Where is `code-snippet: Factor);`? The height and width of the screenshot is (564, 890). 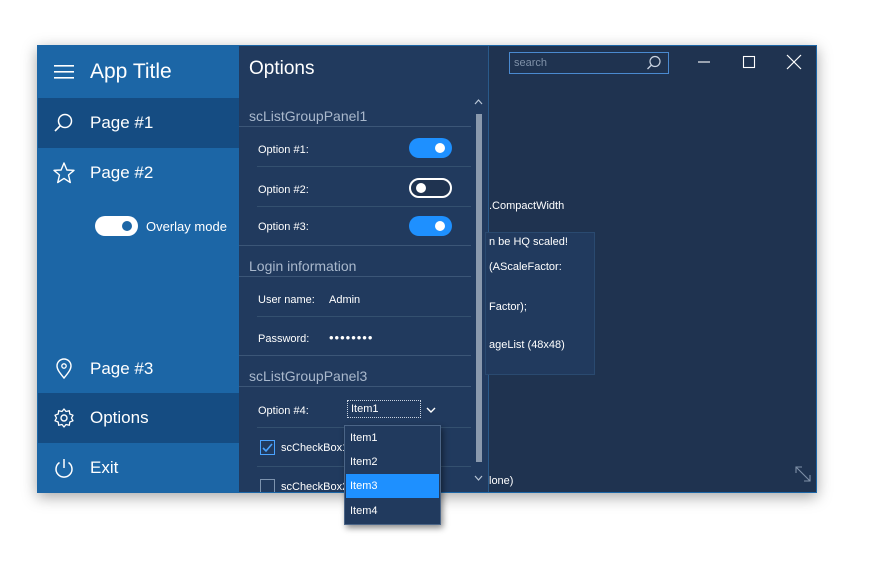
code-snippet: Factor); is located at coordinates (508, 307).